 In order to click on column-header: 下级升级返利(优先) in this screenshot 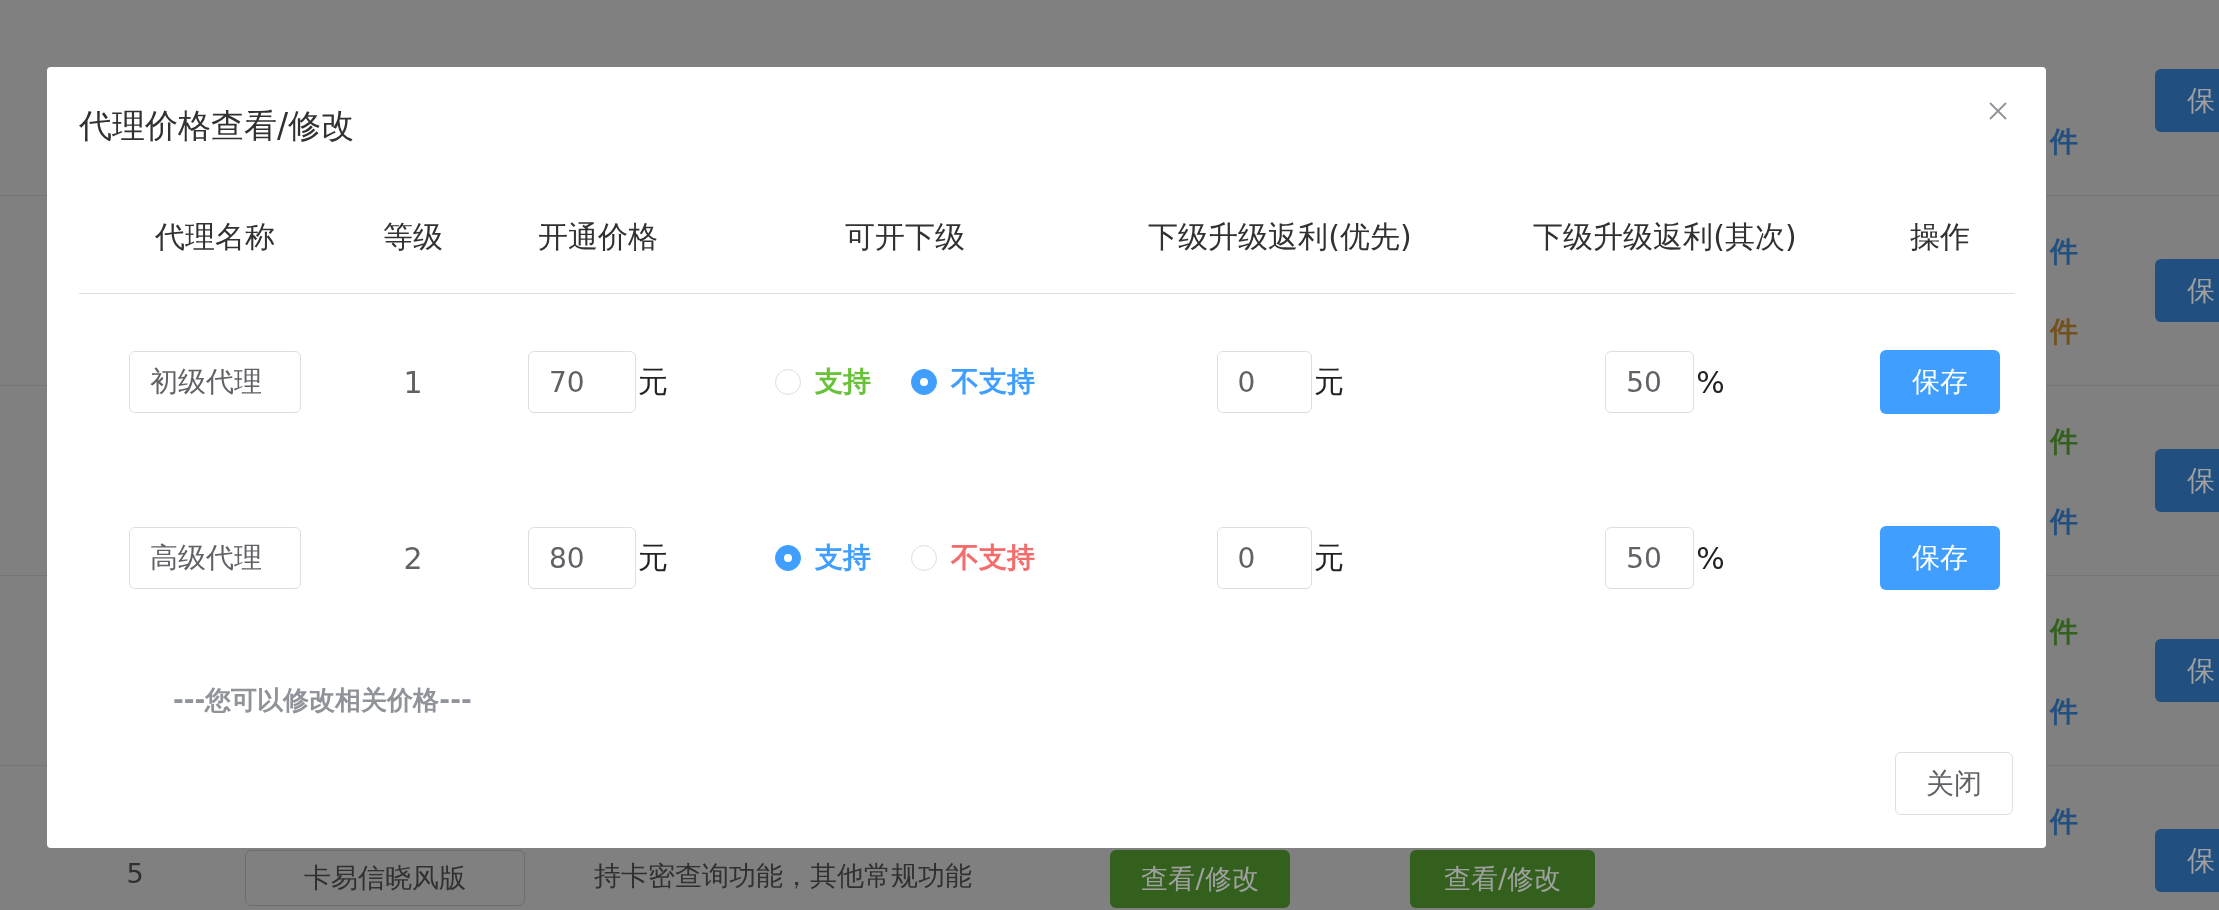, I will do `click(1280, 237)`.